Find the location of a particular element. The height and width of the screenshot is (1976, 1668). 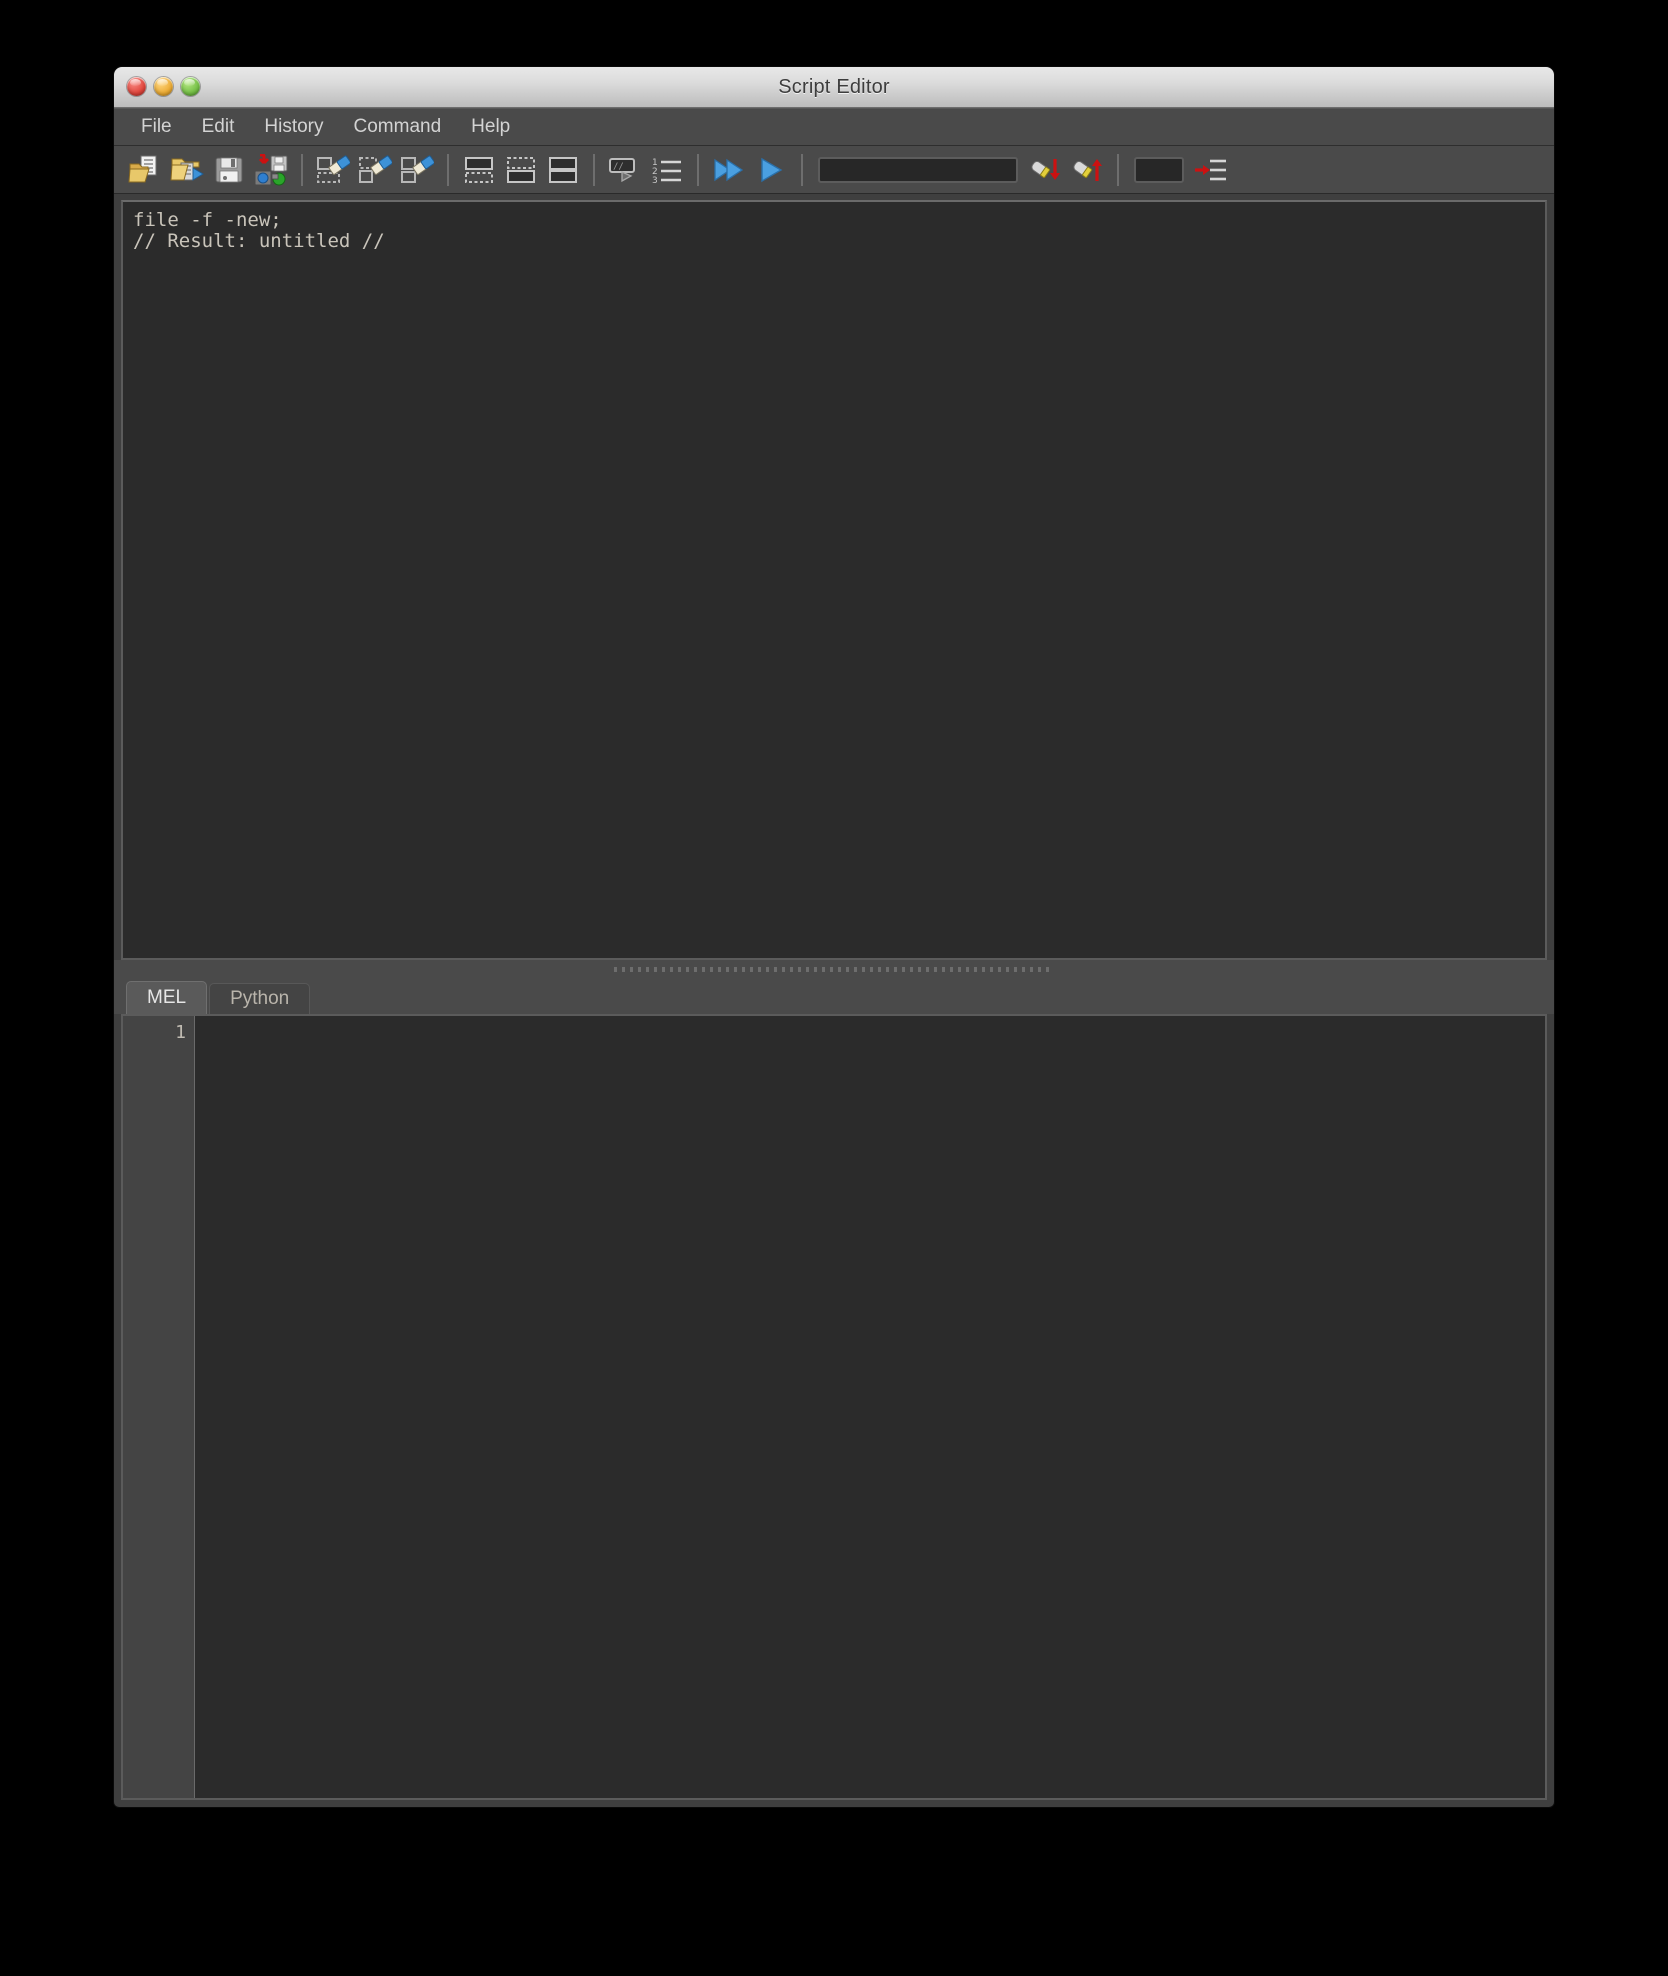

save-script-icon is located at coordinates (229, 170).